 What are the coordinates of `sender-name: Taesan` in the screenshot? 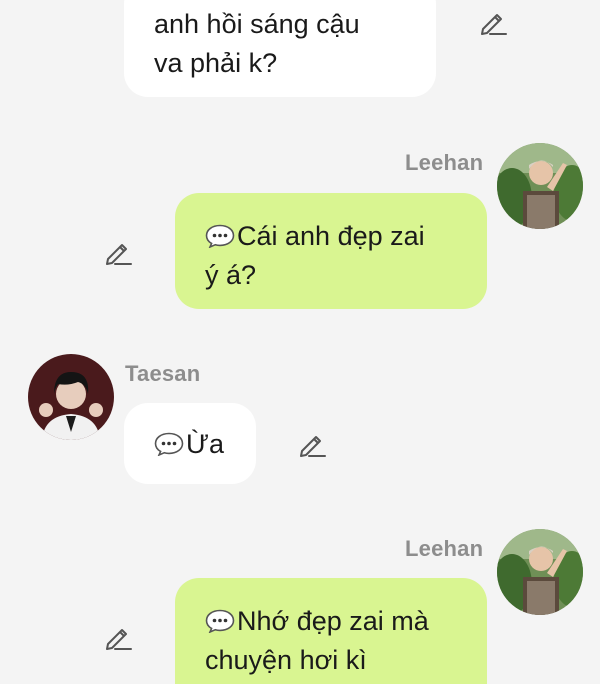 It's located at (163, 373).